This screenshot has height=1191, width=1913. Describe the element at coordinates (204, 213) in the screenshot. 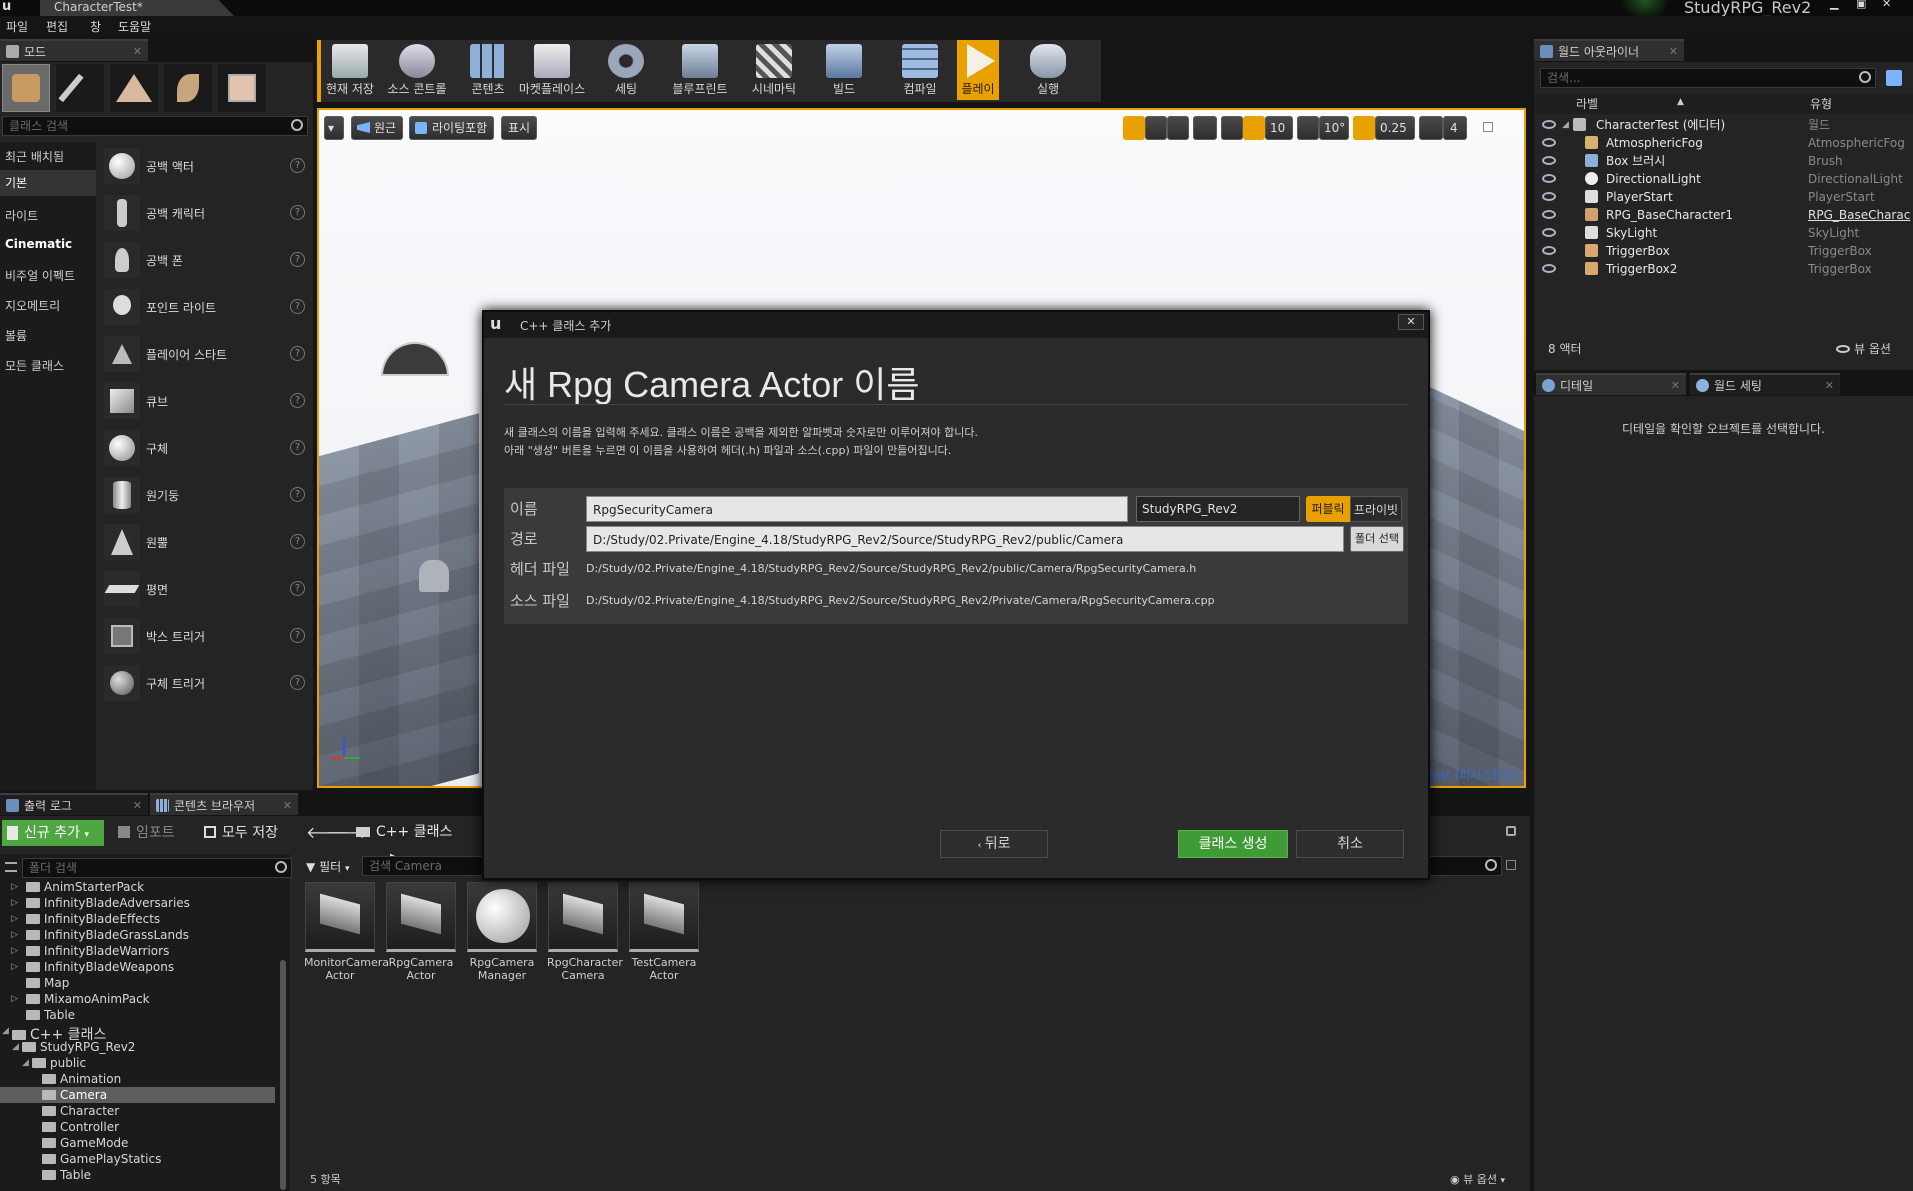

I see `list-item-empty-character: 공백 캐릭터 ?` at that location.